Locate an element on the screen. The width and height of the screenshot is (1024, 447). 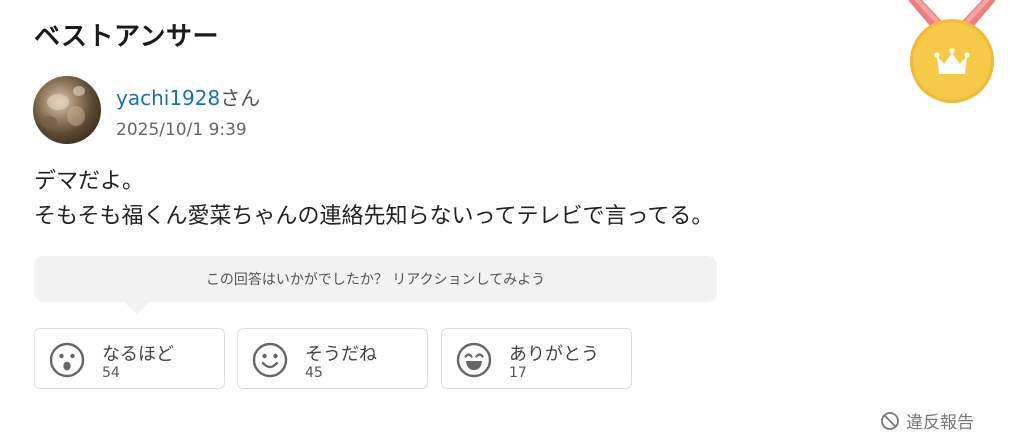
section-title: ベストアンサー is located at coordinates (126, 37).